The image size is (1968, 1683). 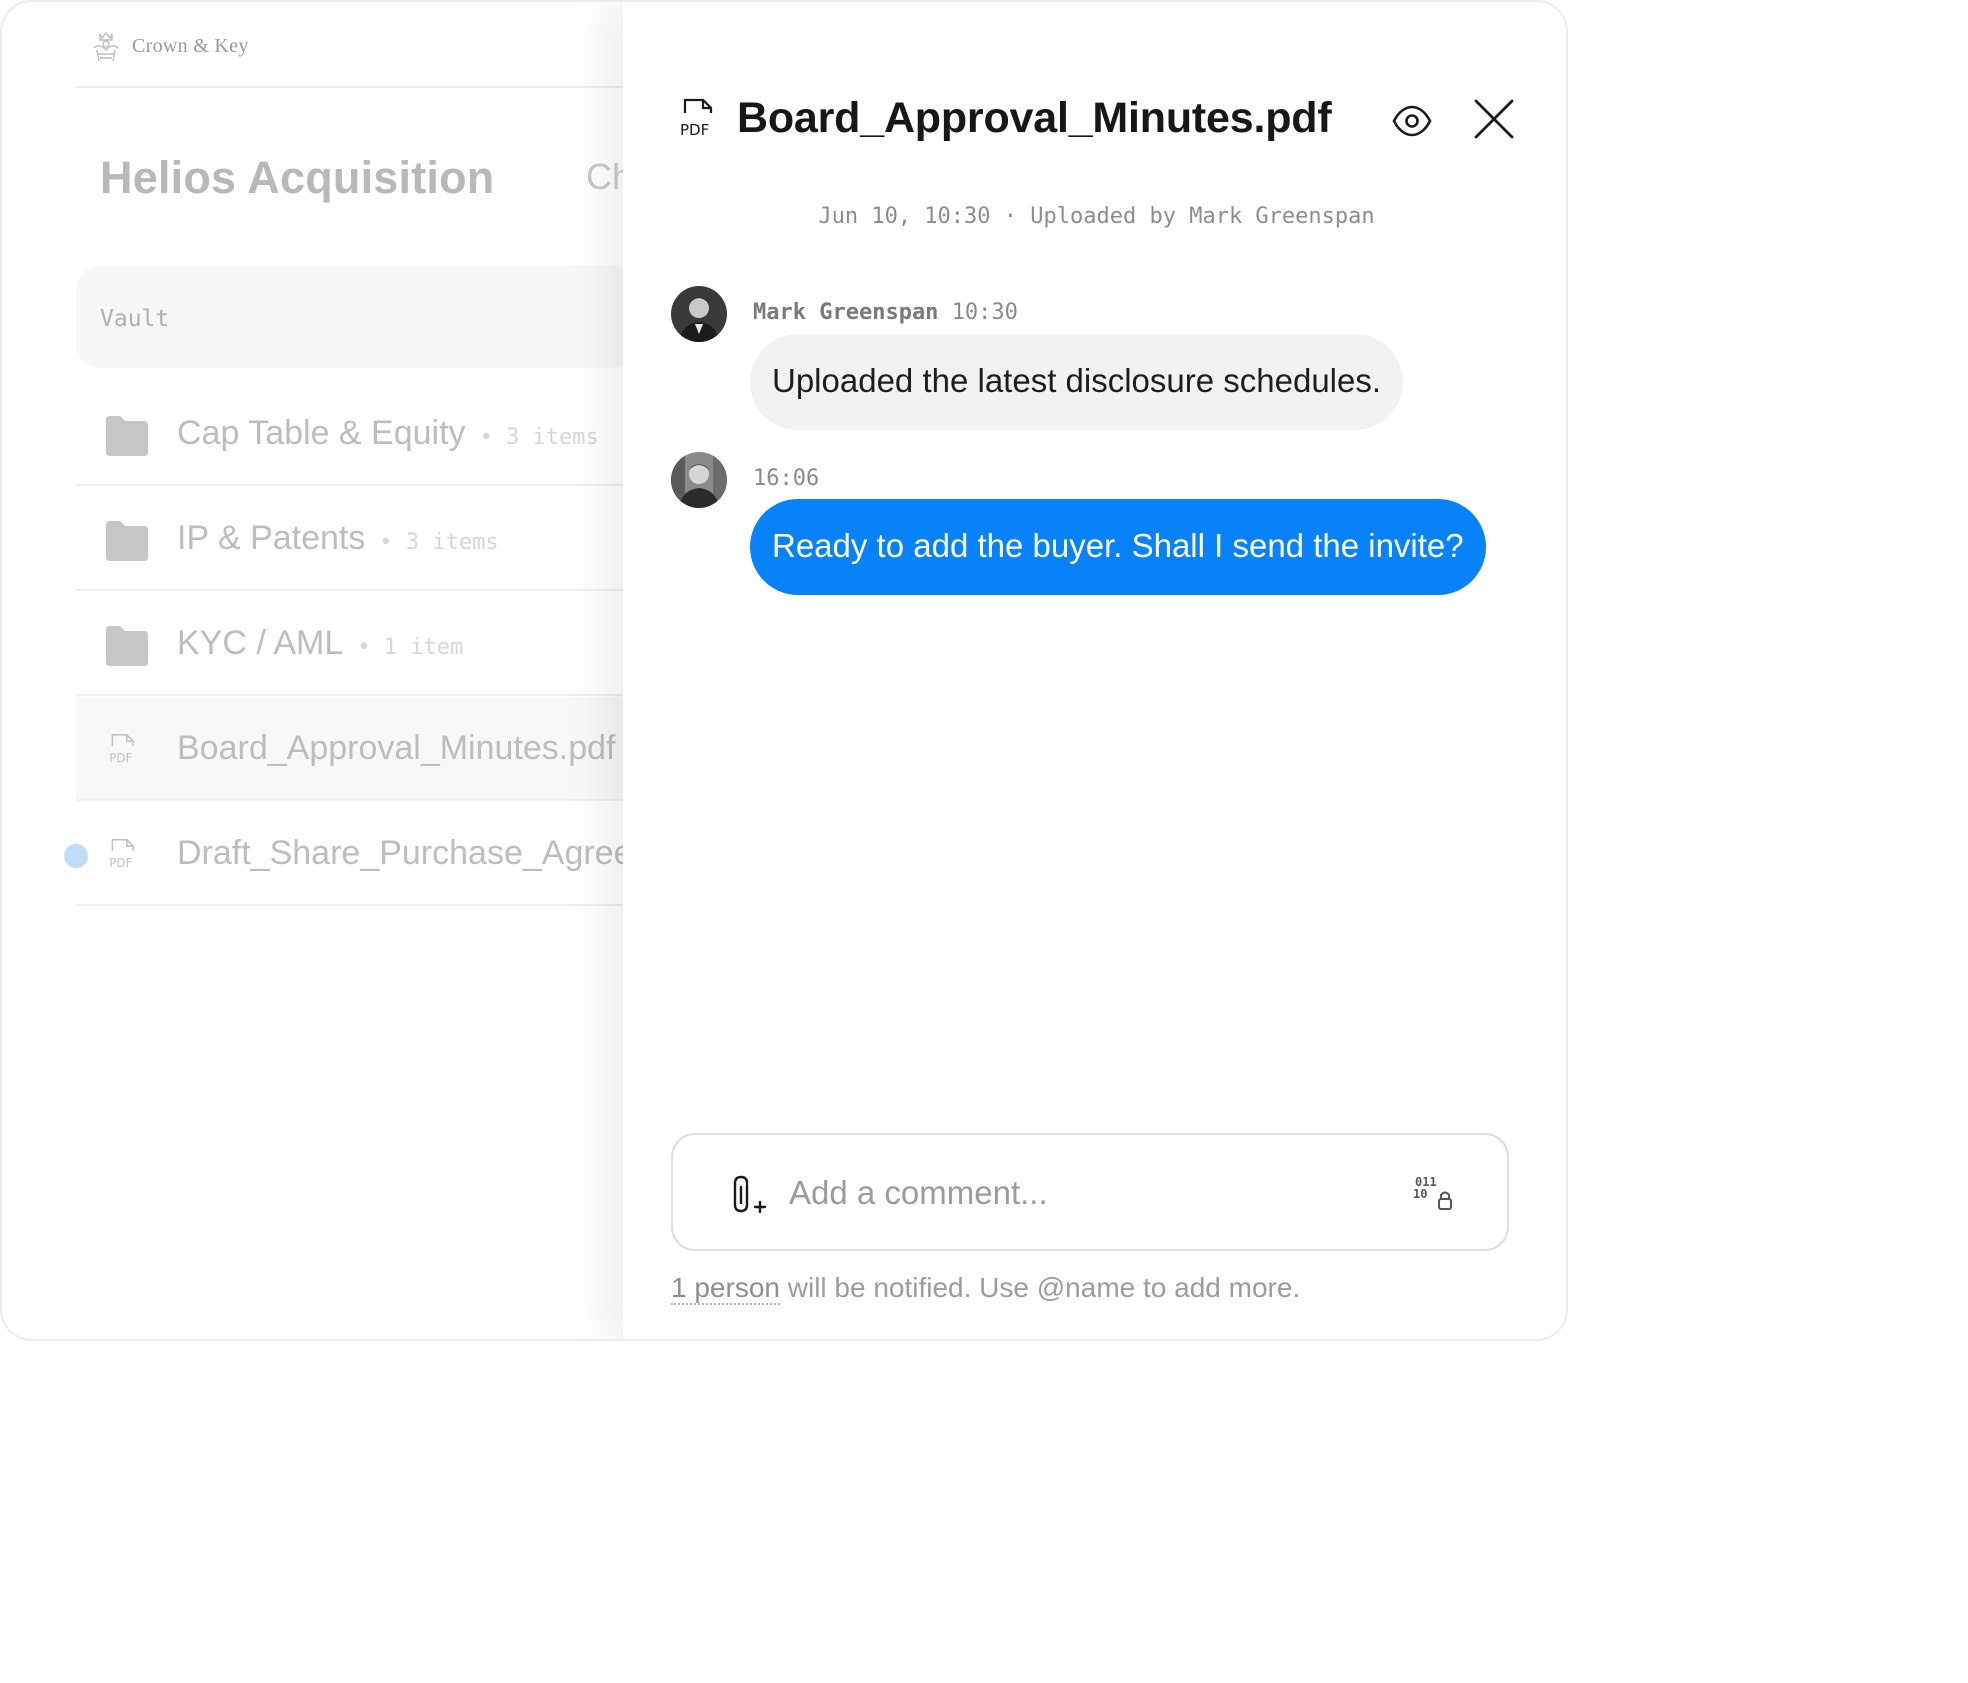 I want to click on comment-header: Mark Greenspan 10:30, so click(x=885, y=312).